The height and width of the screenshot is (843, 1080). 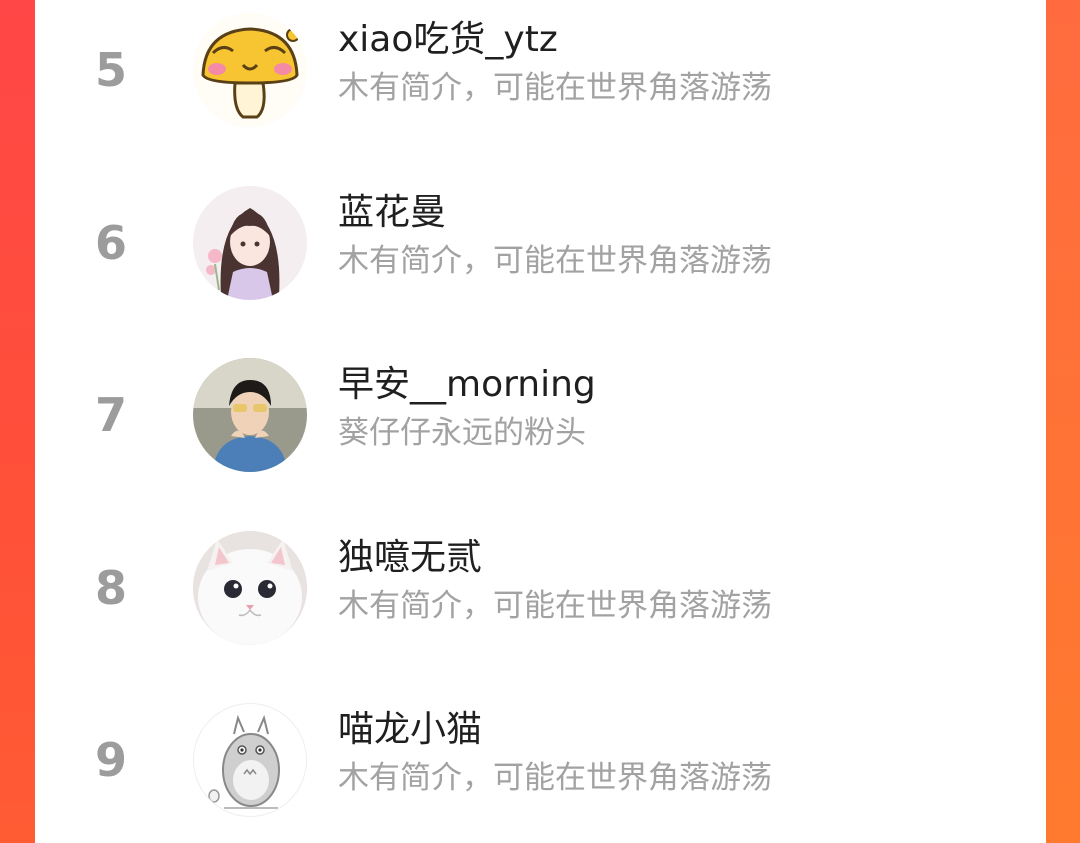 I want to click on anime-girl-avatar, so click(x=250, y=243).